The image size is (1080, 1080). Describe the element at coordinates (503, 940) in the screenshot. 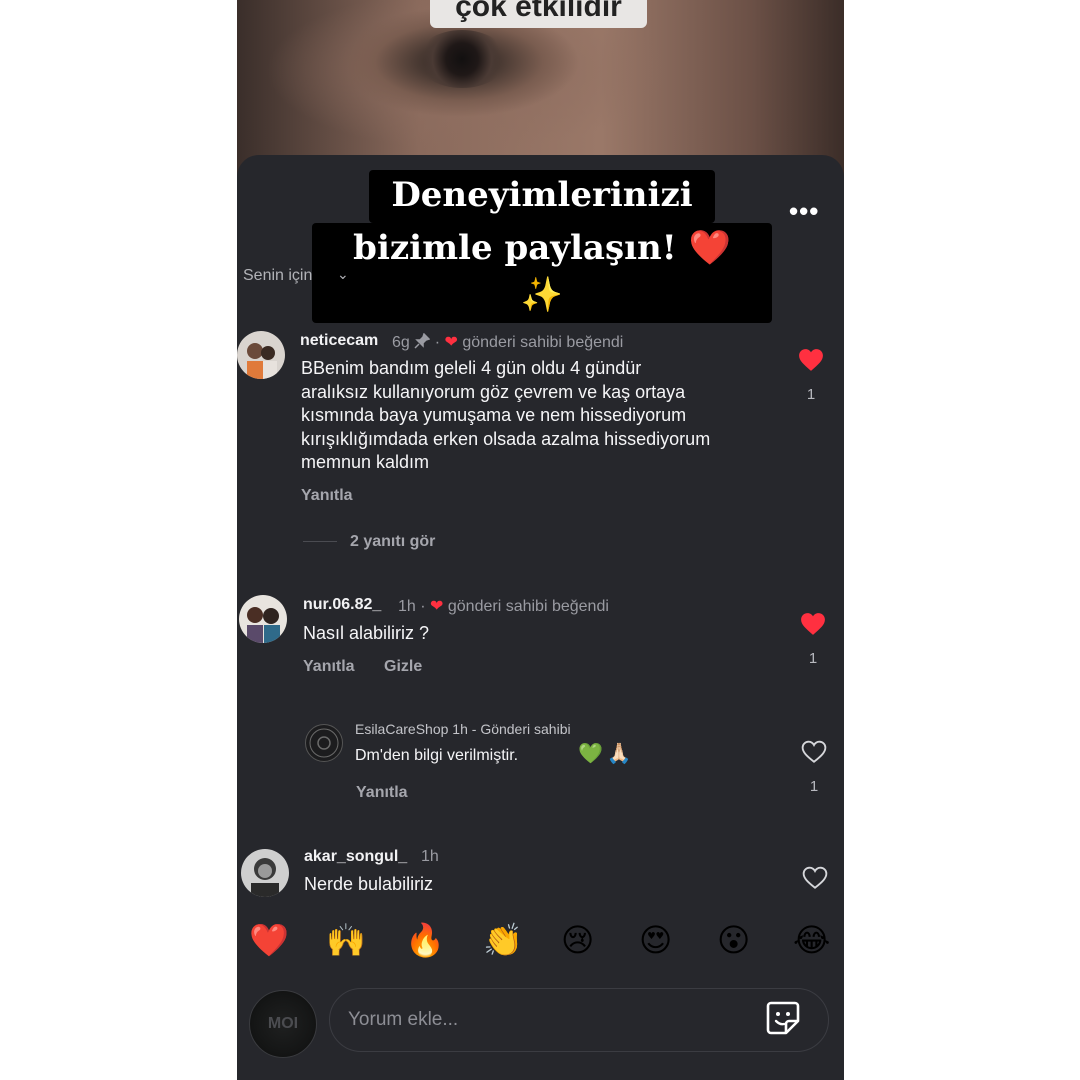

I see `emoji-clap-button: 👏` at that location.